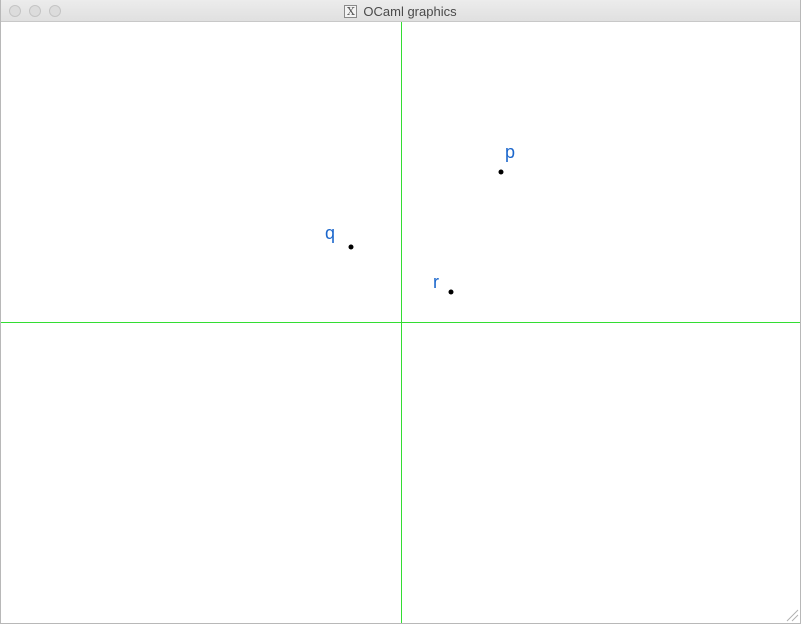 This screenshot has height=624, width=801. Describe the element at coordinates (436, 282) in the screenshot. I see `point-label-r: r` at that location.